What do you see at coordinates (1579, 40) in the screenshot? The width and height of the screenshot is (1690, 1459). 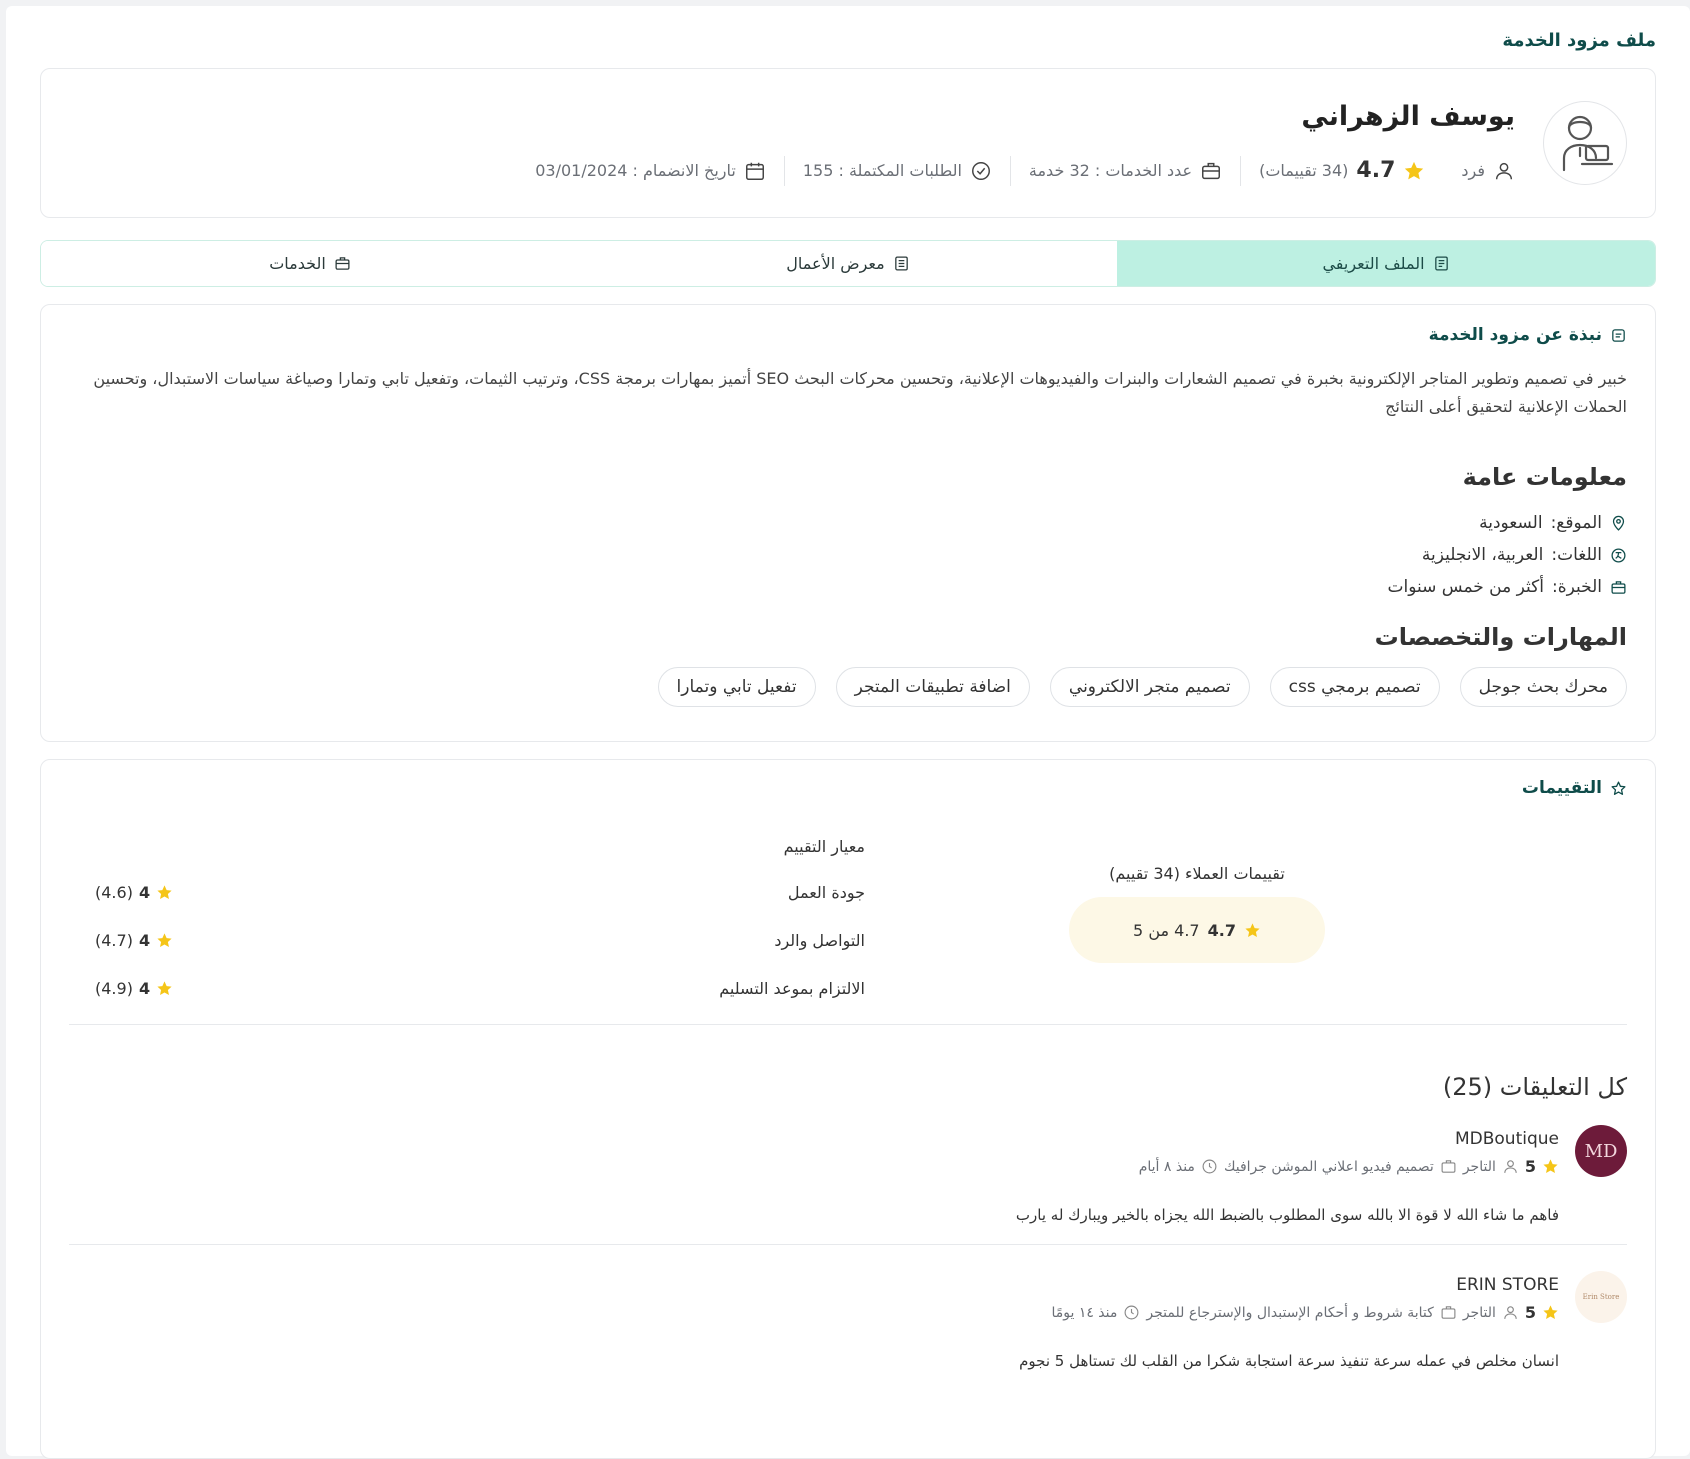 I see `page-title: ملف مزود الخدمة` at bounding box center [1579, 40].